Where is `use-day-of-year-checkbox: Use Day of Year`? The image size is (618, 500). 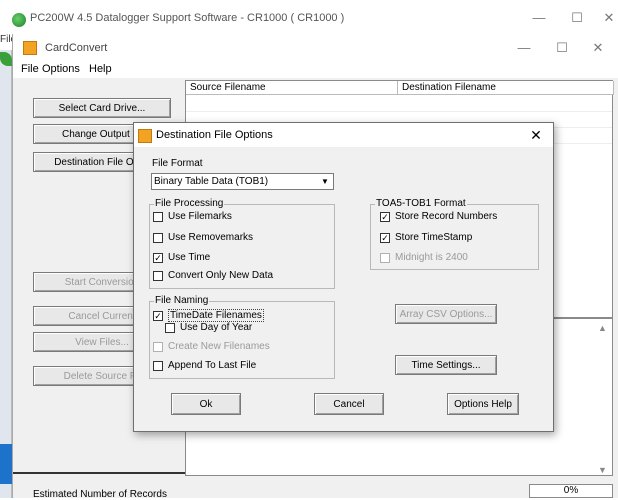
use-day-of-year-checkbox: Use Day of Year is located at coordinates (208, 327).